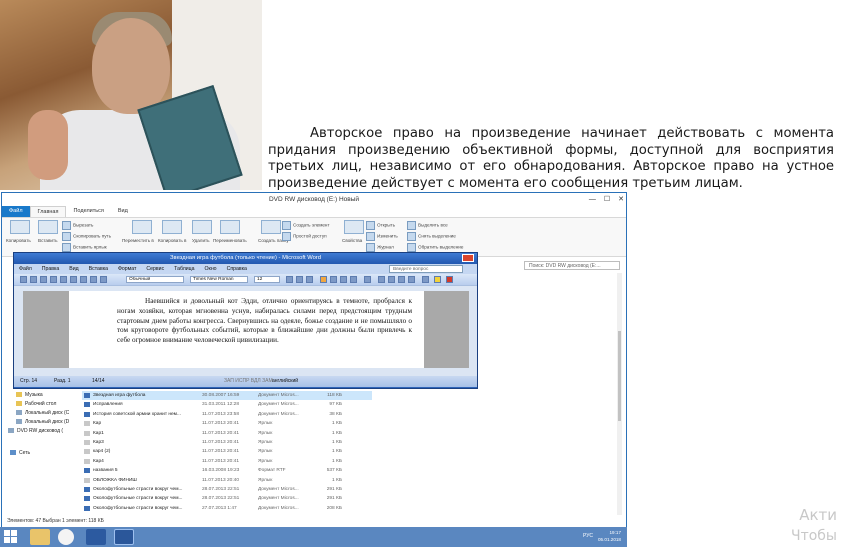  I want to click on file-name: кар4 (2), so click(102, 452).